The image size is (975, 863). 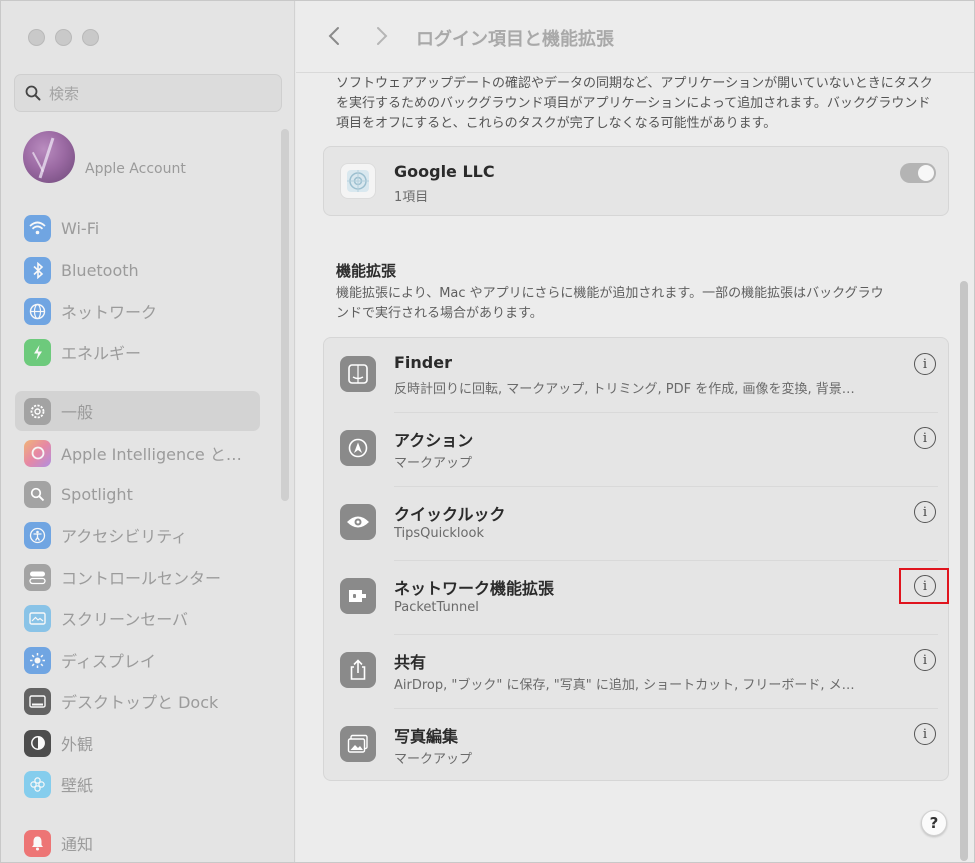 I want to click on list-item: アクション マークアップ i, so click(x=637, y=449).